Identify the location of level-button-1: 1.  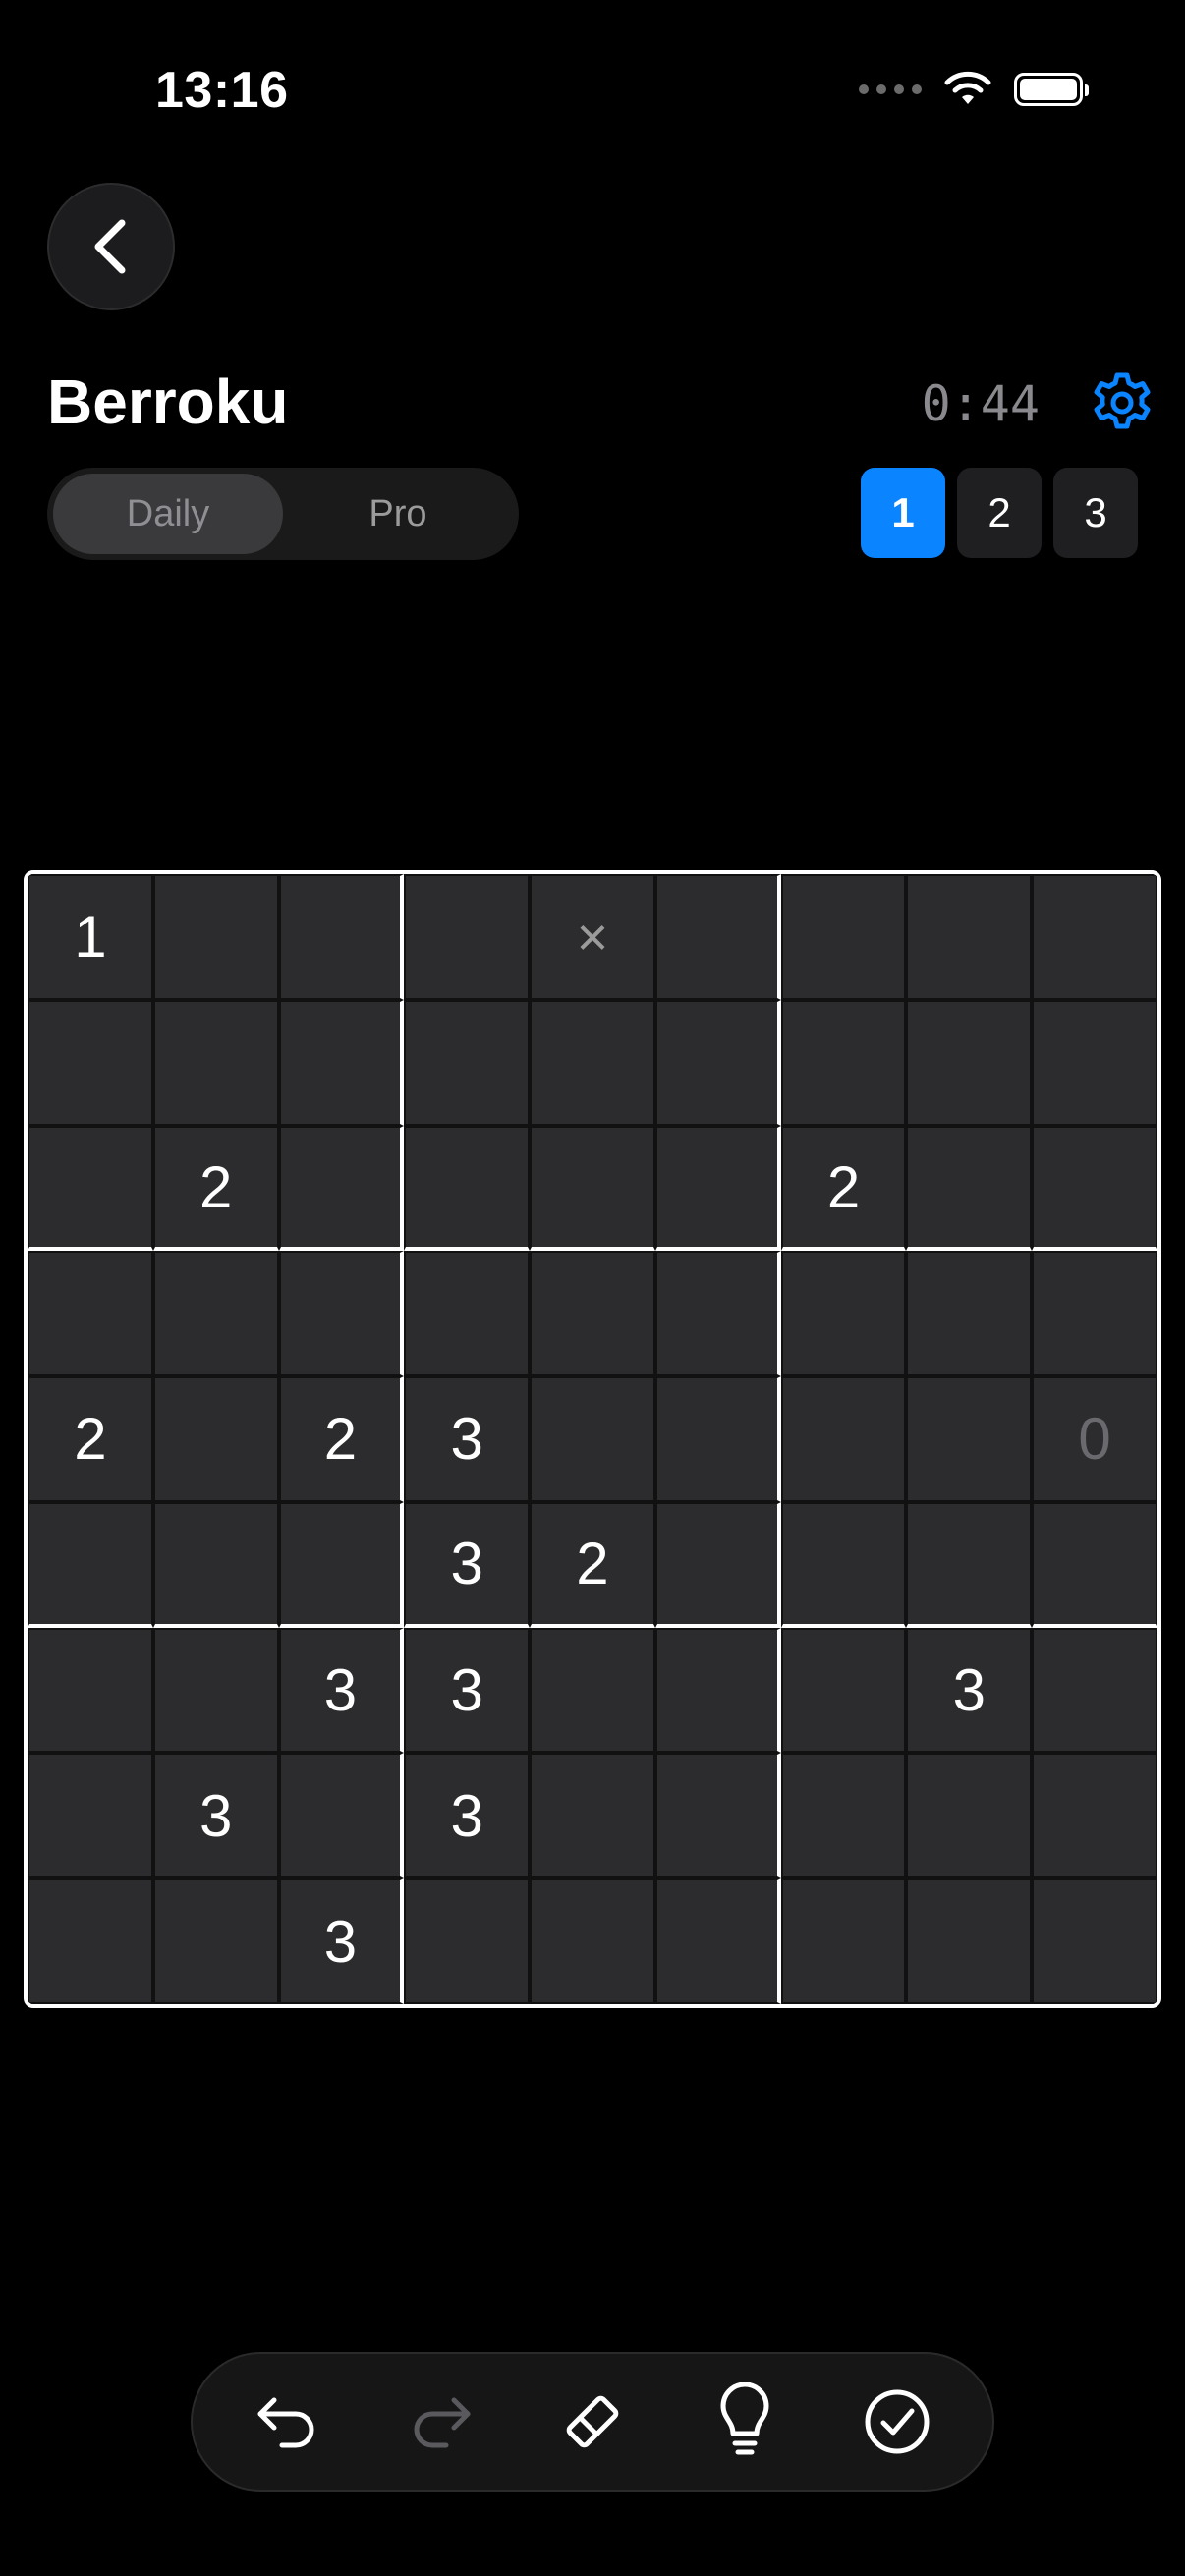
(903, 513).